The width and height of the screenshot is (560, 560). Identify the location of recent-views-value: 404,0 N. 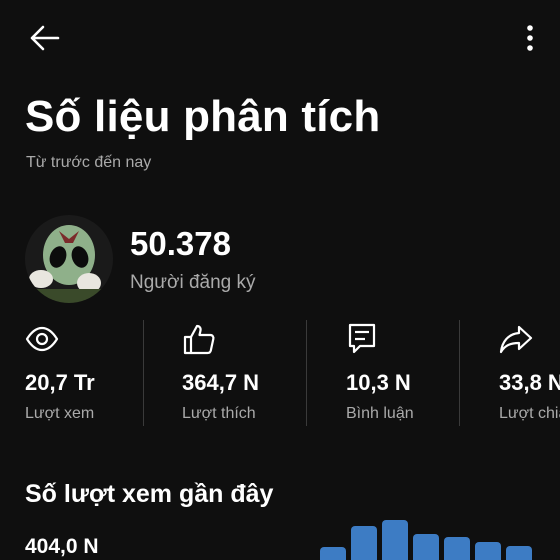
(62, 546).